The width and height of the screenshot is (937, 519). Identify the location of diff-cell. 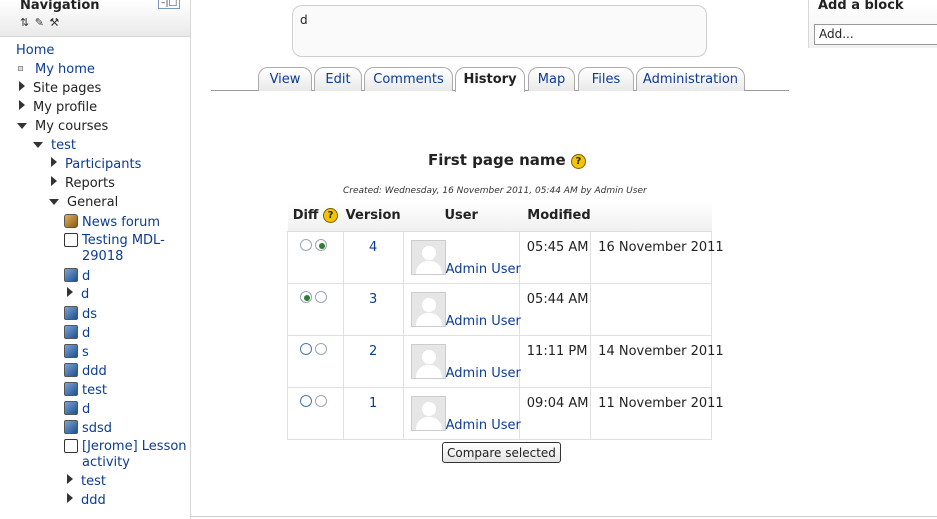
(315, 361).